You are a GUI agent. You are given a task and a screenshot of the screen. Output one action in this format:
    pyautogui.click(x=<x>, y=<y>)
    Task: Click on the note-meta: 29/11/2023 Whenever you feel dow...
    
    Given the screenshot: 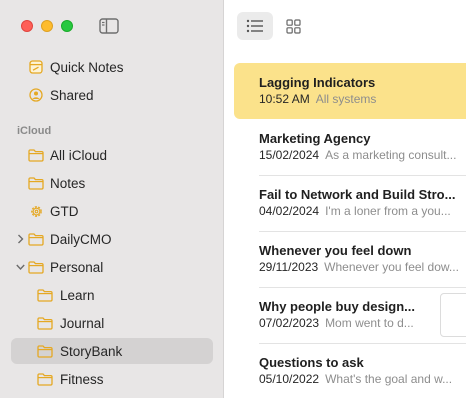 What is the action you would take?
    pyautogui.click(x=359, y=267)
    